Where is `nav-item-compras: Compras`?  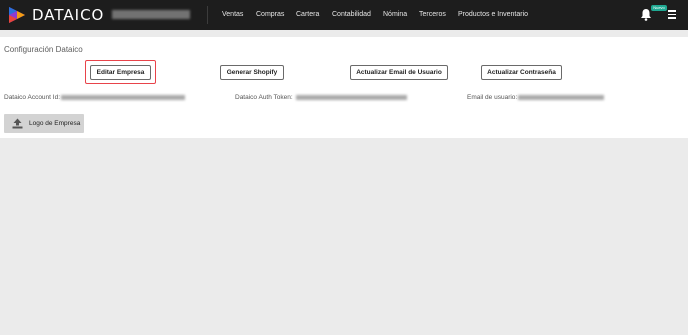
nav-item-compras: Compras is located at coordinates (270, 14).